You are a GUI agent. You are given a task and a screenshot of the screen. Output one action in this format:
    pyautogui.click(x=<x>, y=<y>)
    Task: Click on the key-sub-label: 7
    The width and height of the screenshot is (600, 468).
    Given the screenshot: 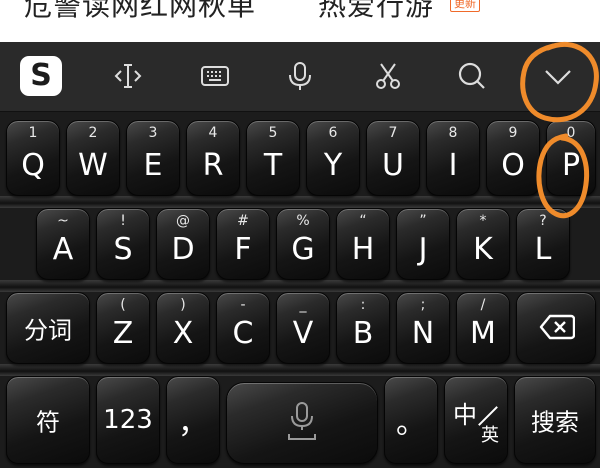 What is the action you would take?
    pyautogui.click(x=393, y=133)
    